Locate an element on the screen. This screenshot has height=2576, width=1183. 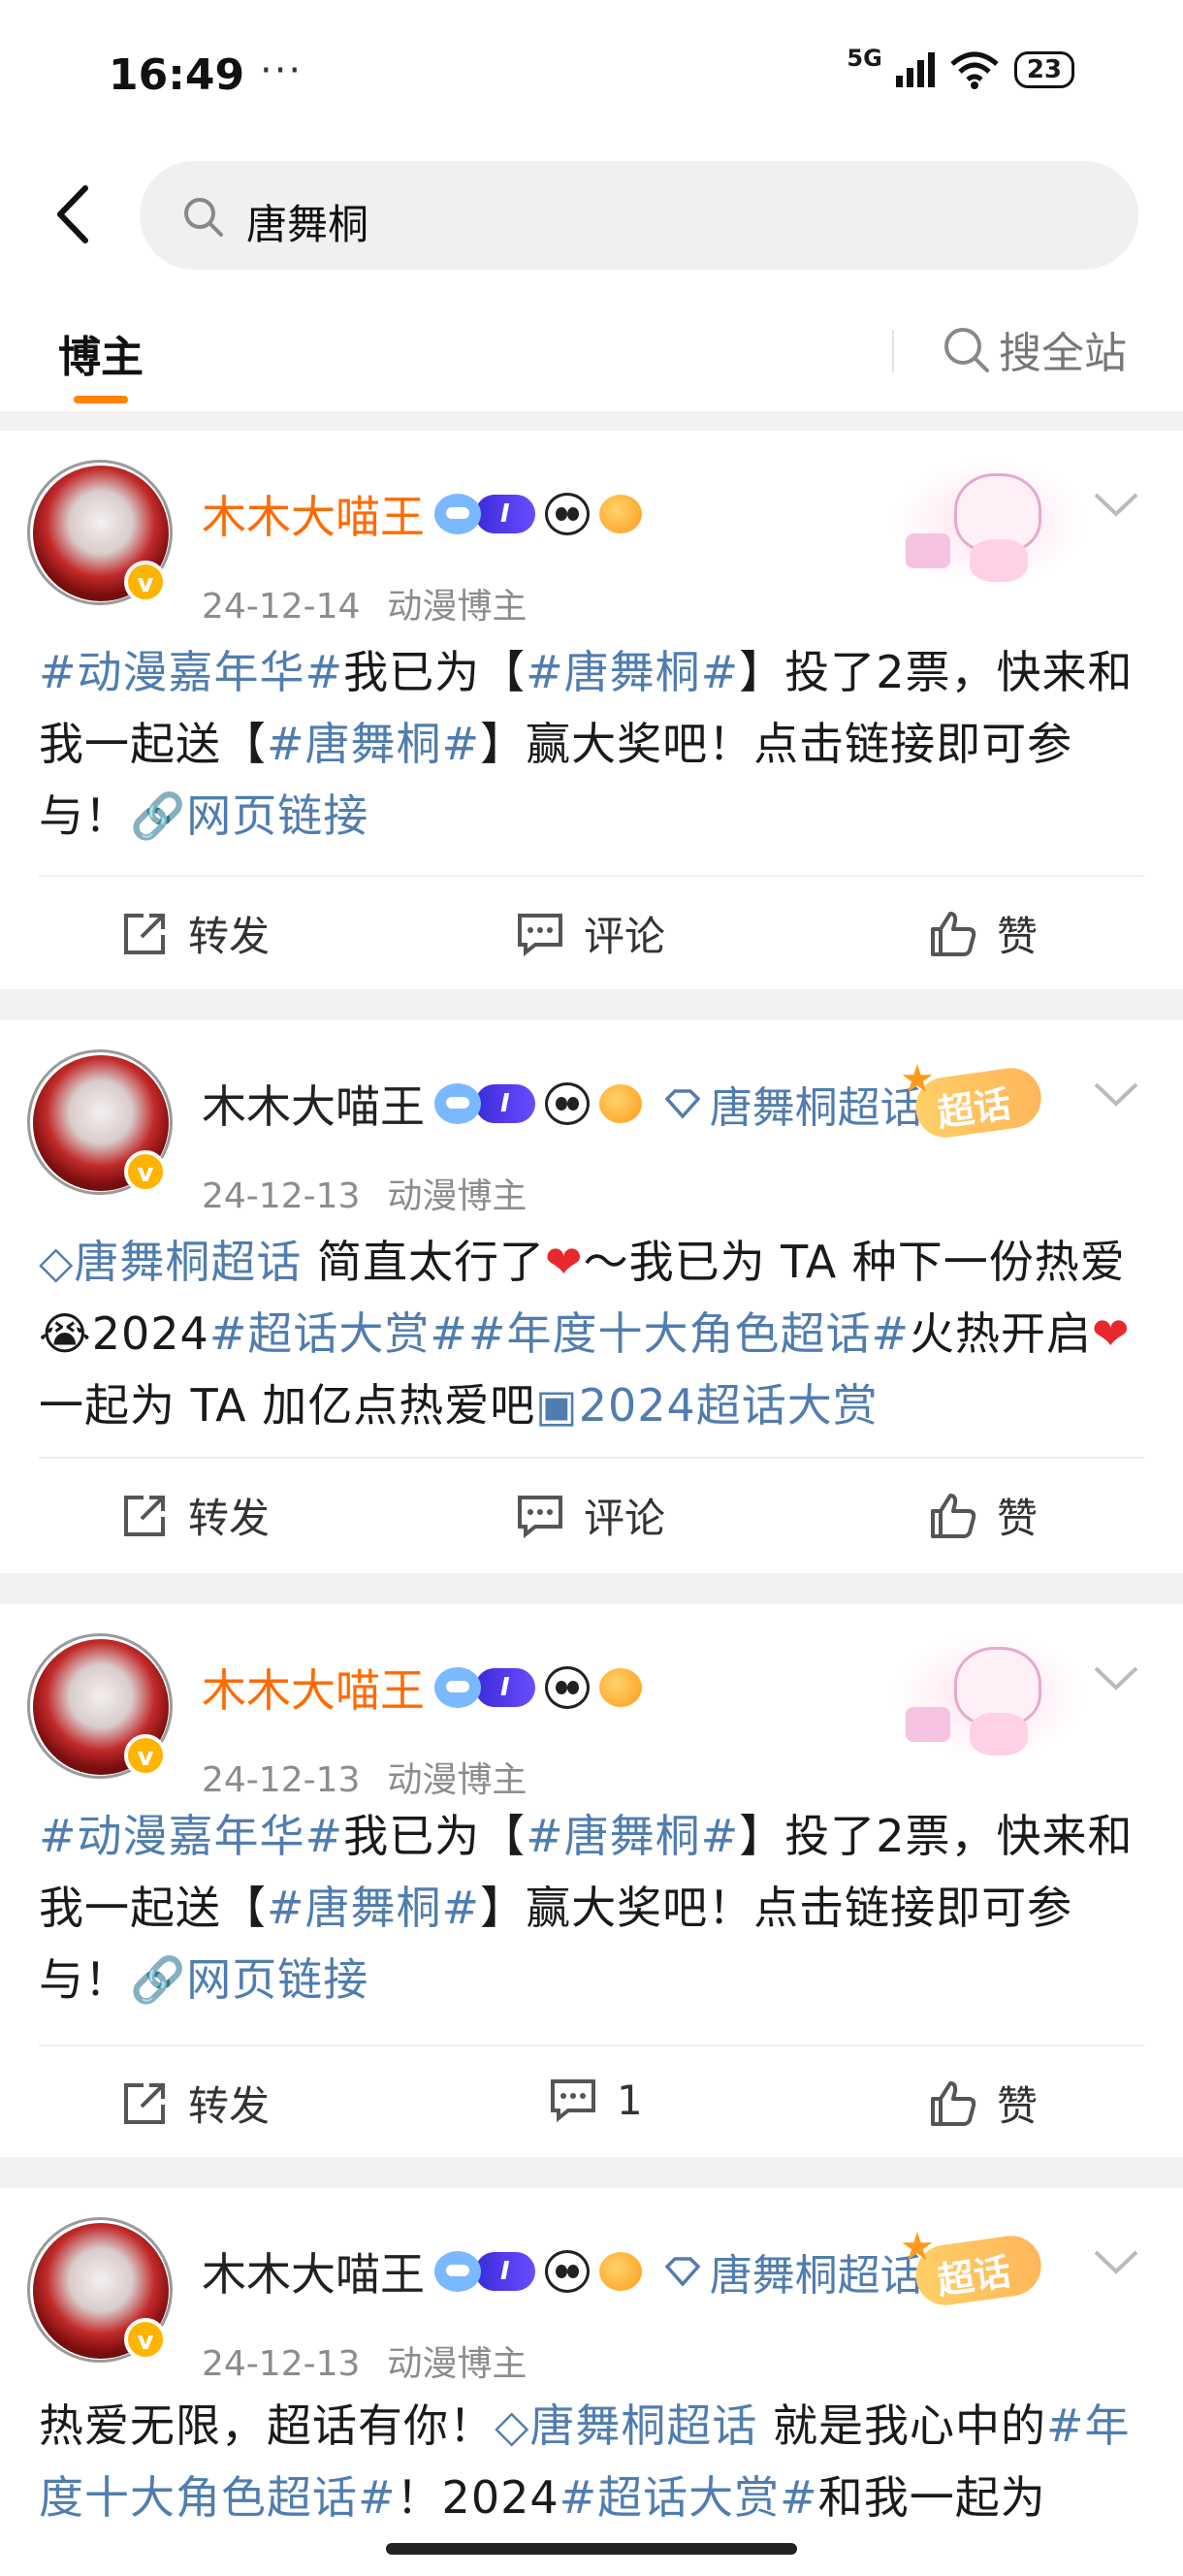
hashtag-link: #超话大赏##年度十大角色超话# is located at coordinates (559, 1333).